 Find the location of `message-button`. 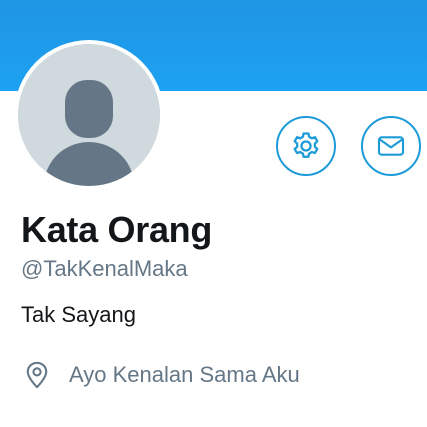

message-button is located at coordinates (391, 146).